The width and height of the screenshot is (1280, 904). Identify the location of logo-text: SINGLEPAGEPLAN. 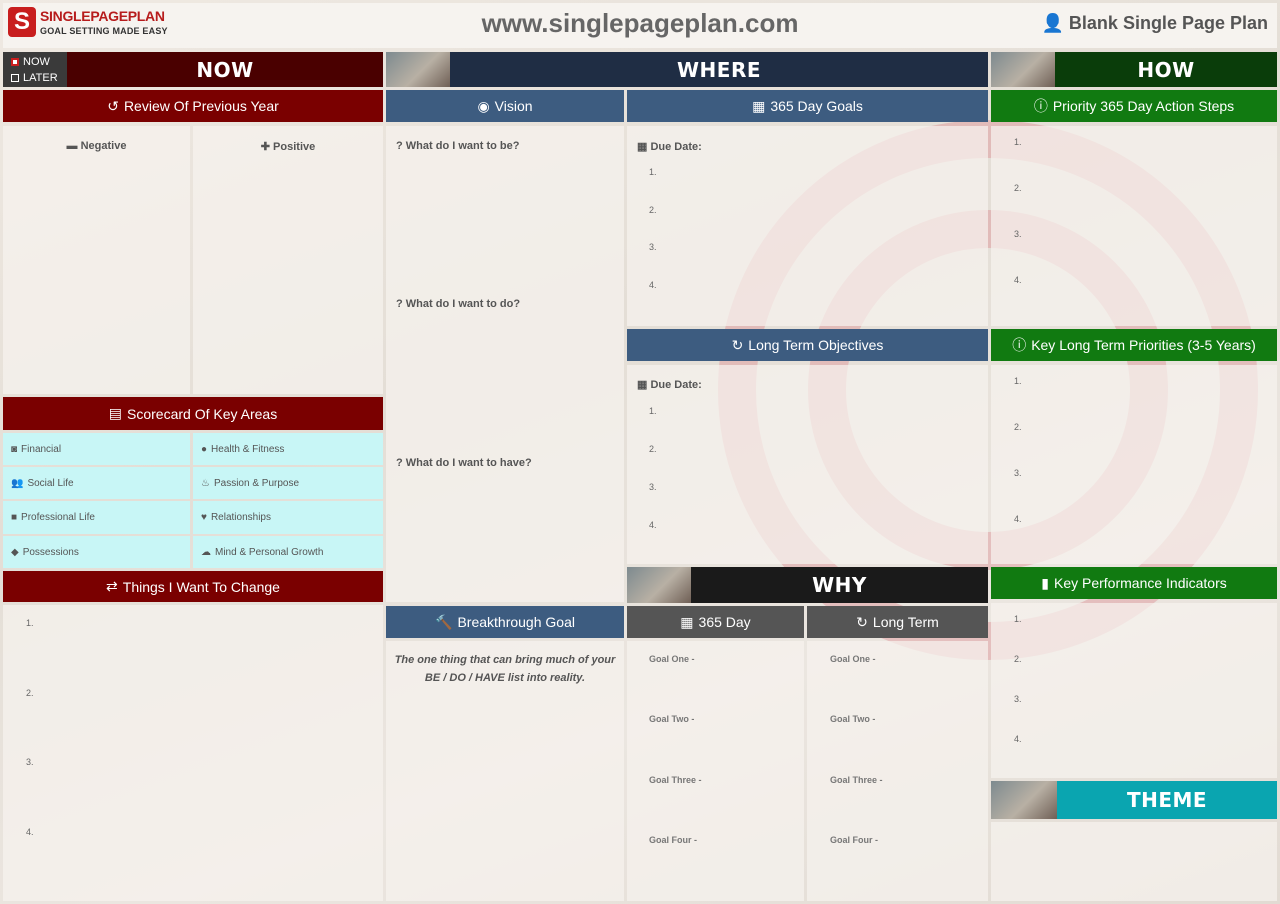
(102, 16).